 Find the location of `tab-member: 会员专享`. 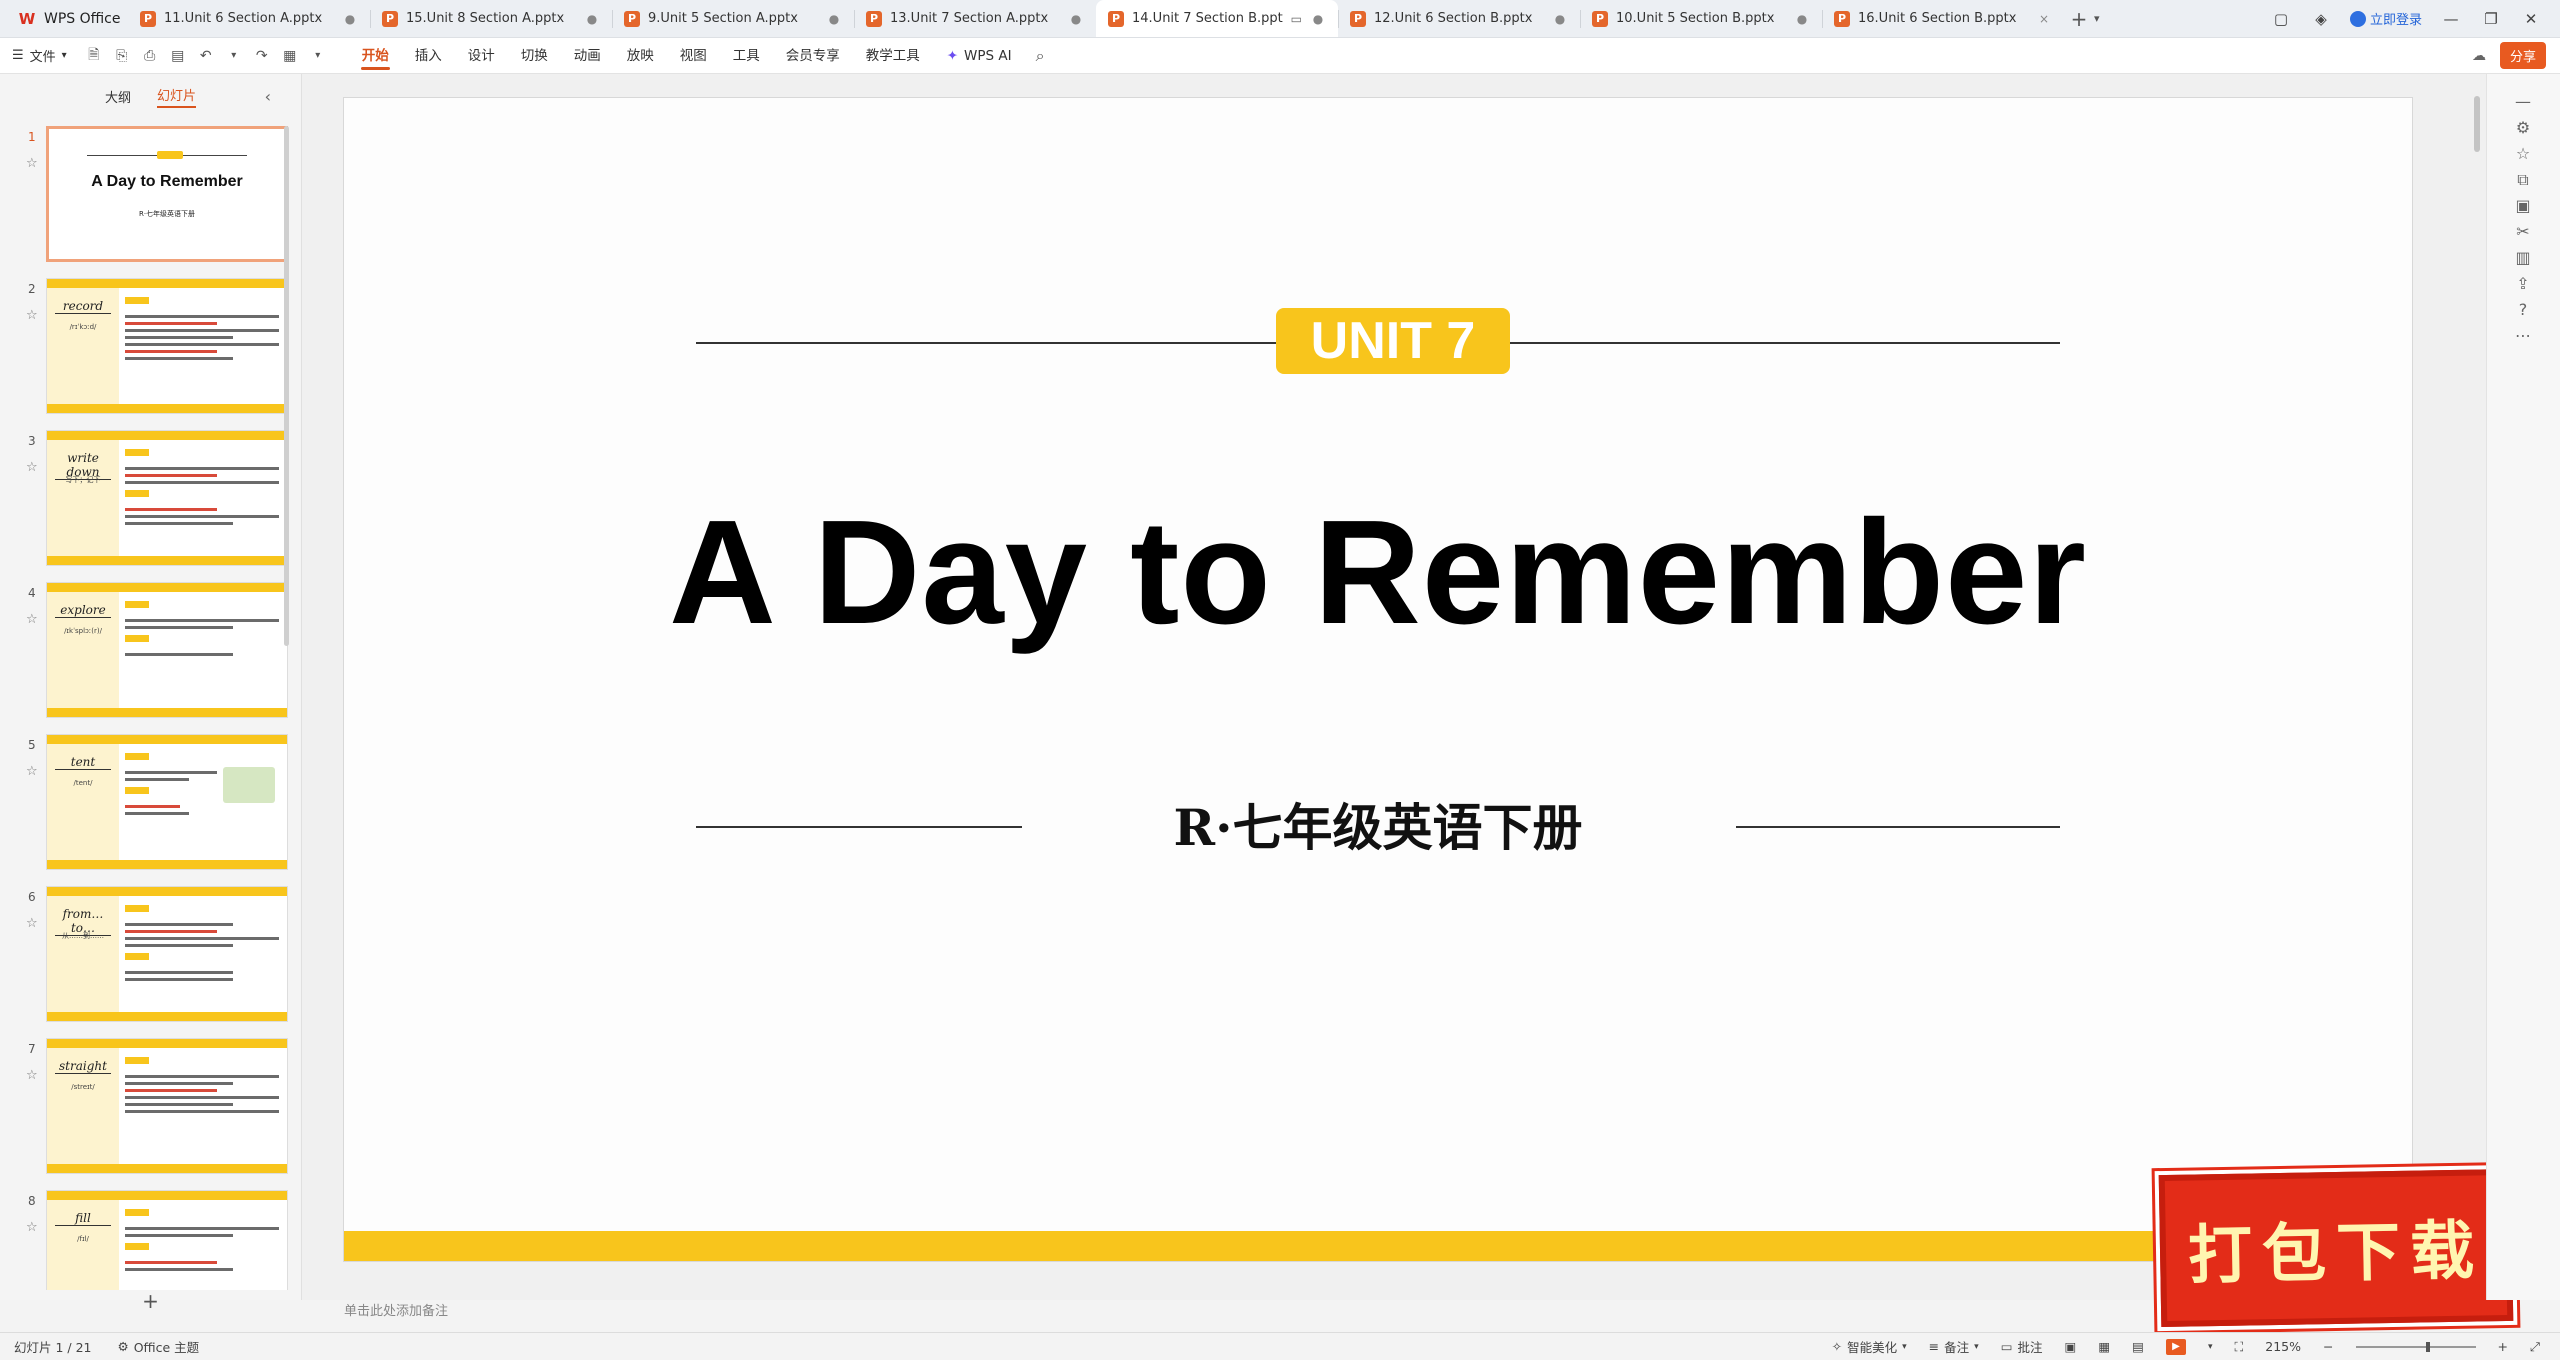

tab-member: 会员专享 is located at coordinates (813, 56).